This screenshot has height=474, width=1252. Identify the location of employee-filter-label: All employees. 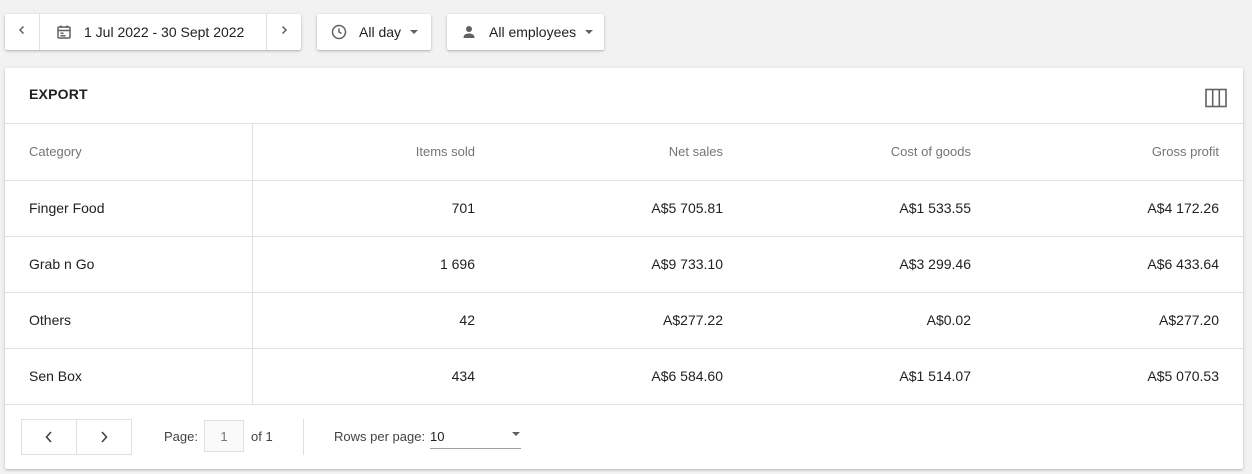
(533, 32).